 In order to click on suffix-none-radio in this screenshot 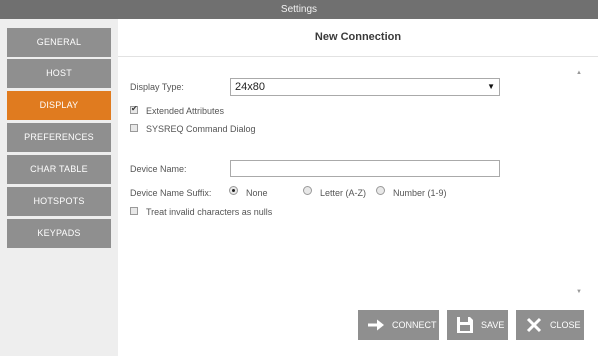, I will do `click(233, 190)`.